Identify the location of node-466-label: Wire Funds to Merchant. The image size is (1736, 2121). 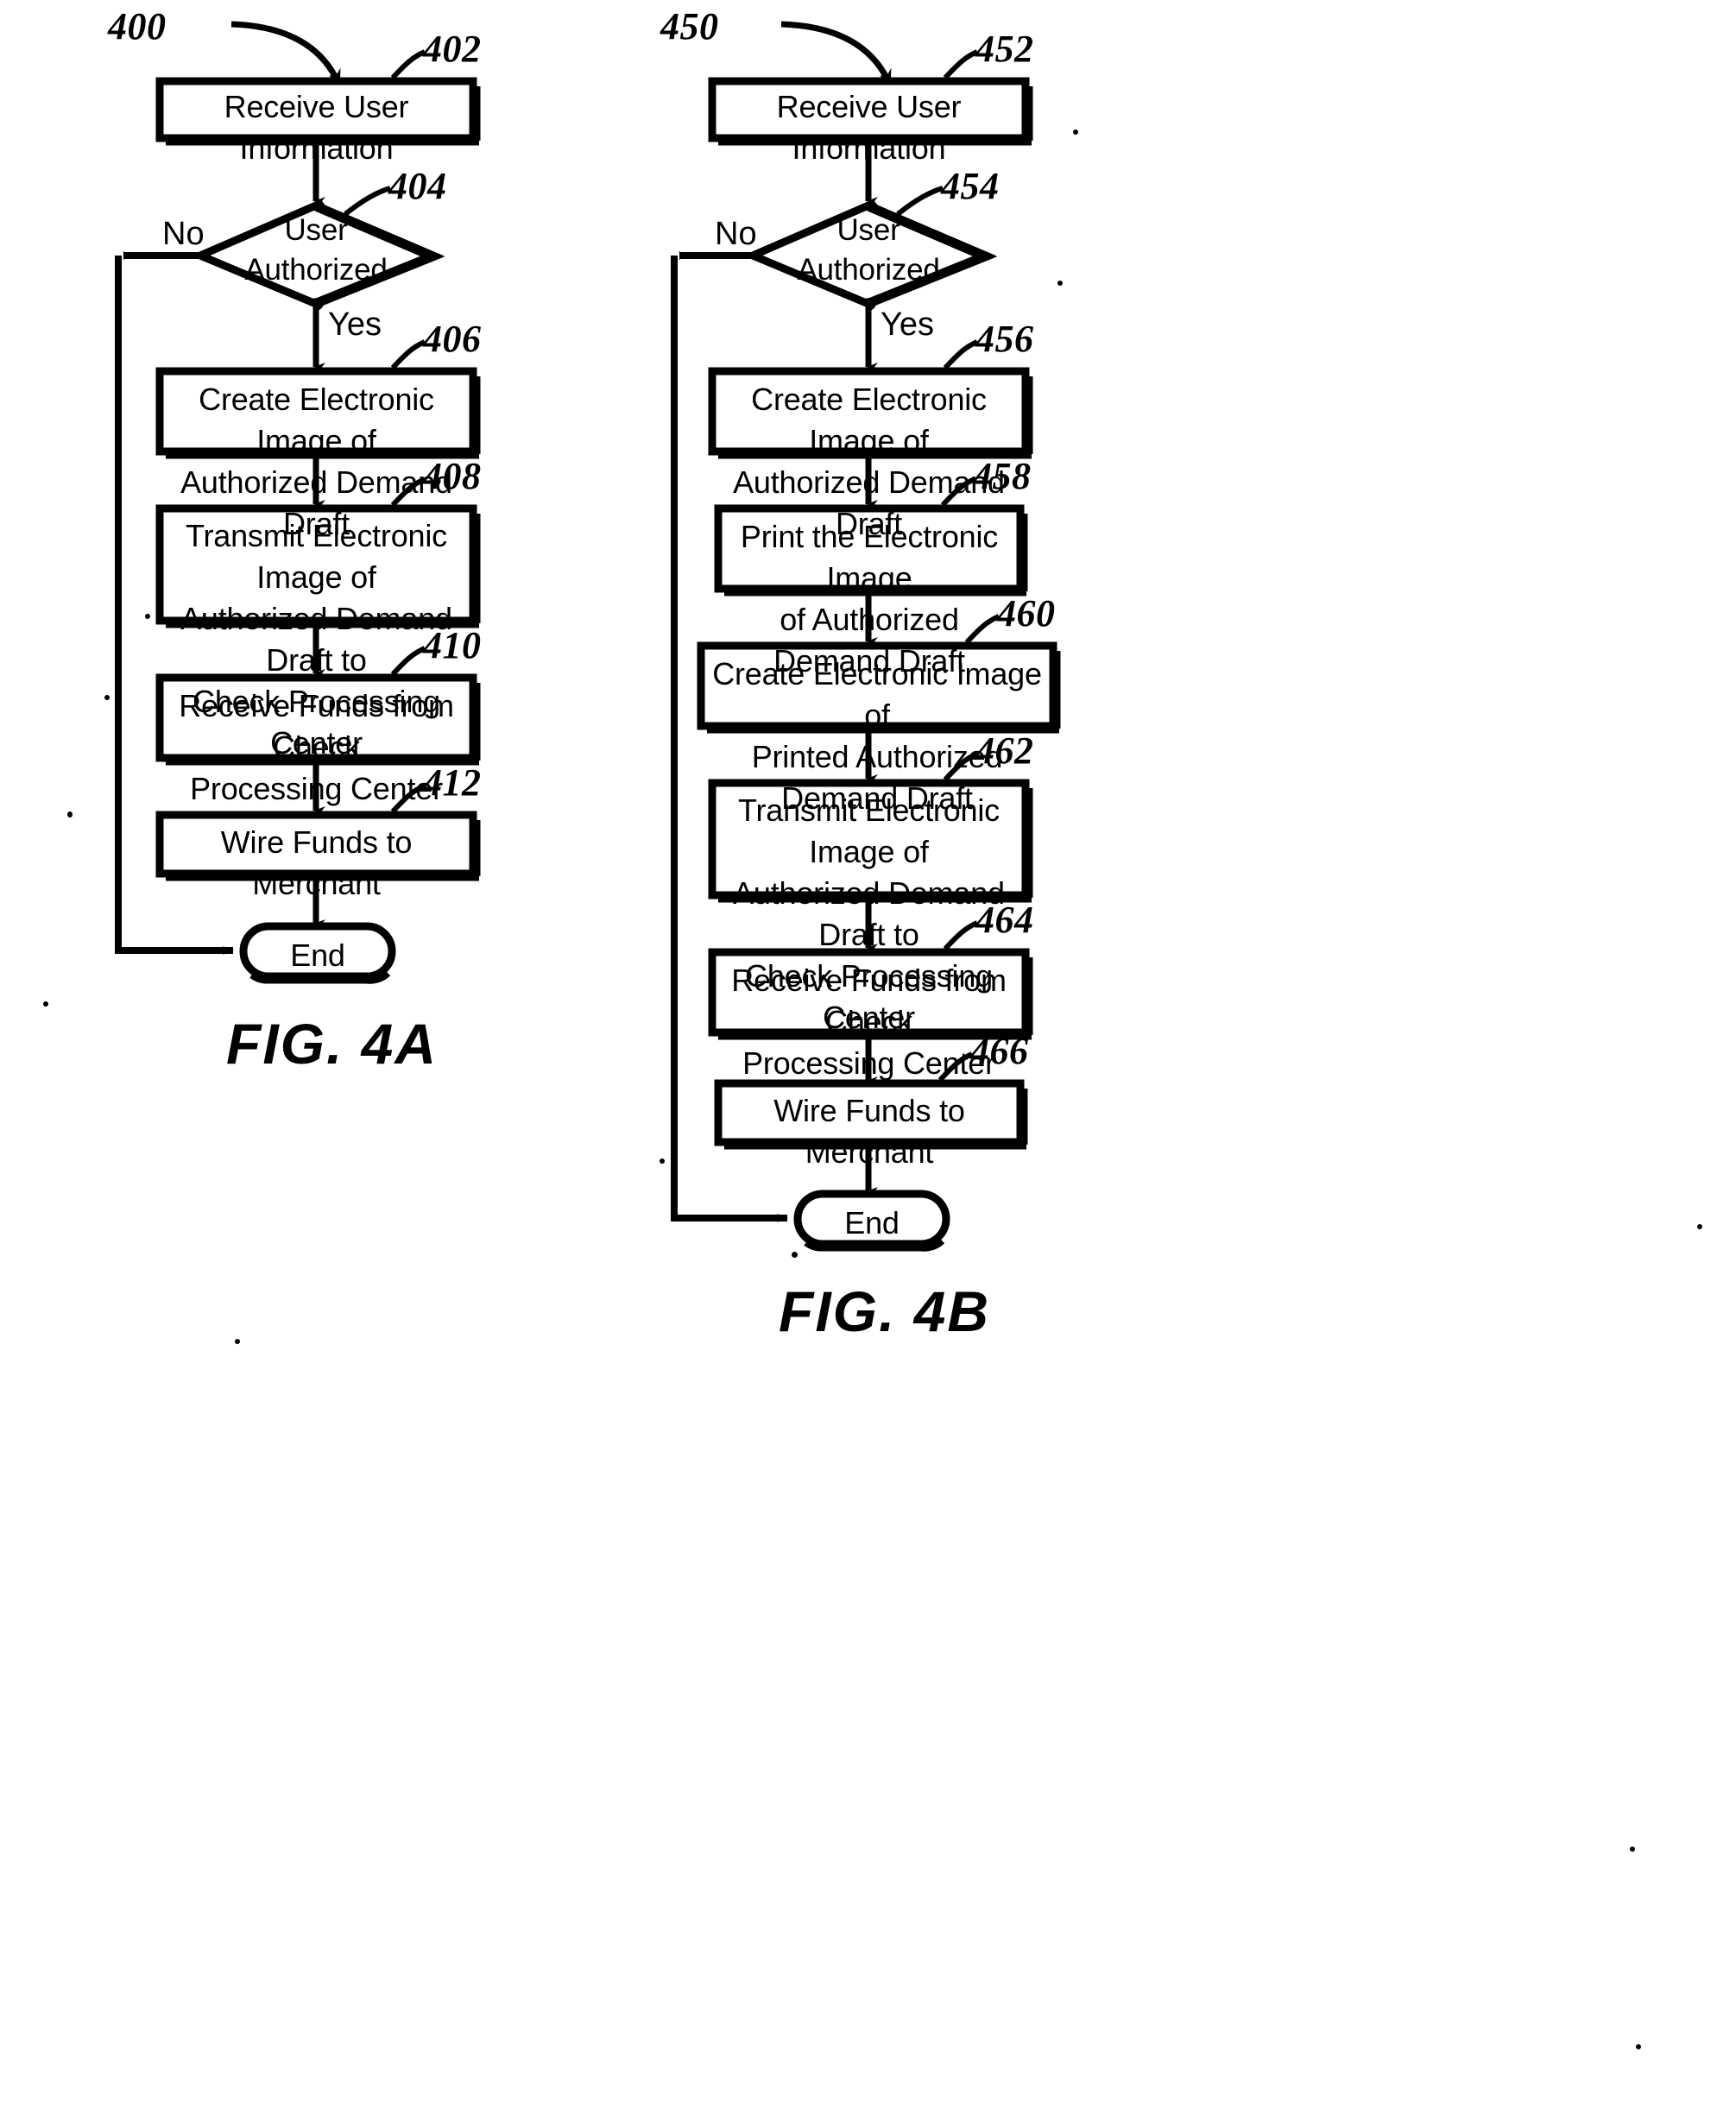
(869, 1131).